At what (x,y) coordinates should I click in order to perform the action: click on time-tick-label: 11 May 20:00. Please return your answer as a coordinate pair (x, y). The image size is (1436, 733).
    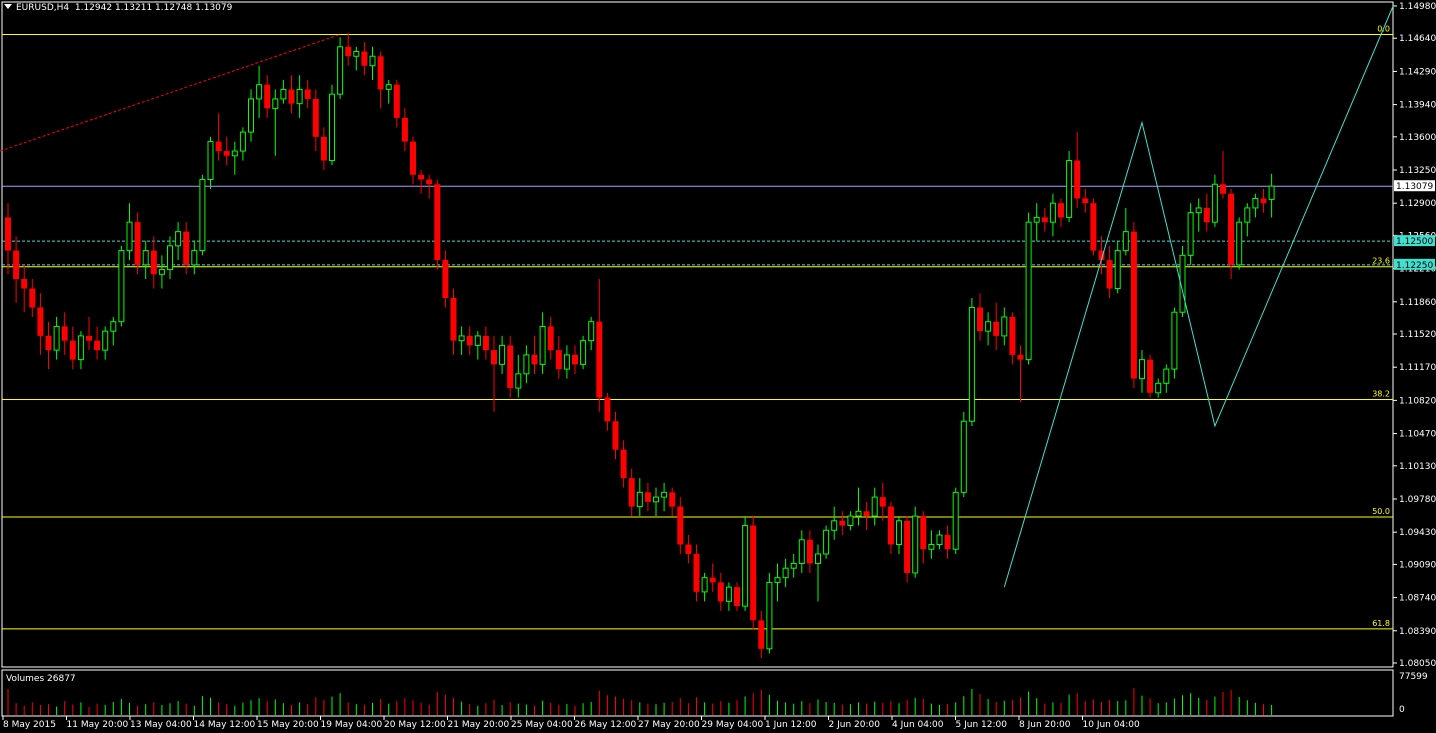
    Looking at the image, I should click on (98, 725).